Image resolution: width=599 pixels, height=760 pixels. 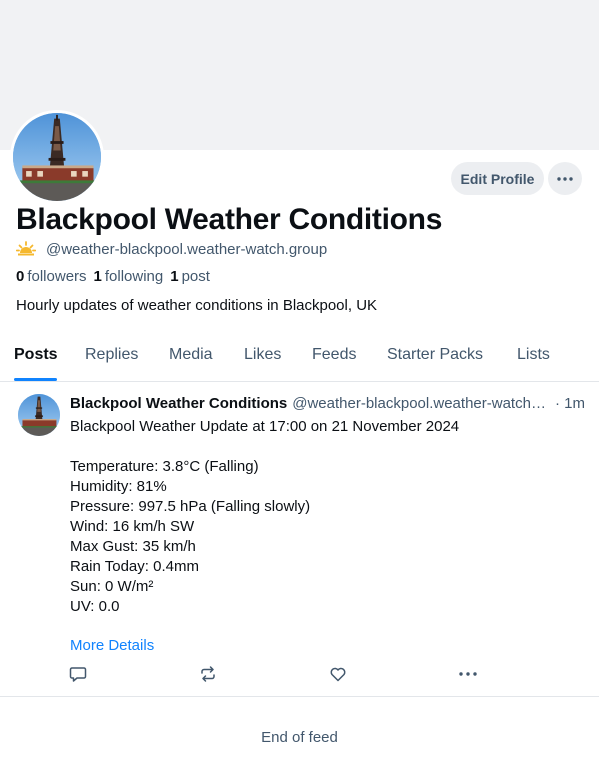 I want to click on following-link: 1 following, so click(x=129, y=276).